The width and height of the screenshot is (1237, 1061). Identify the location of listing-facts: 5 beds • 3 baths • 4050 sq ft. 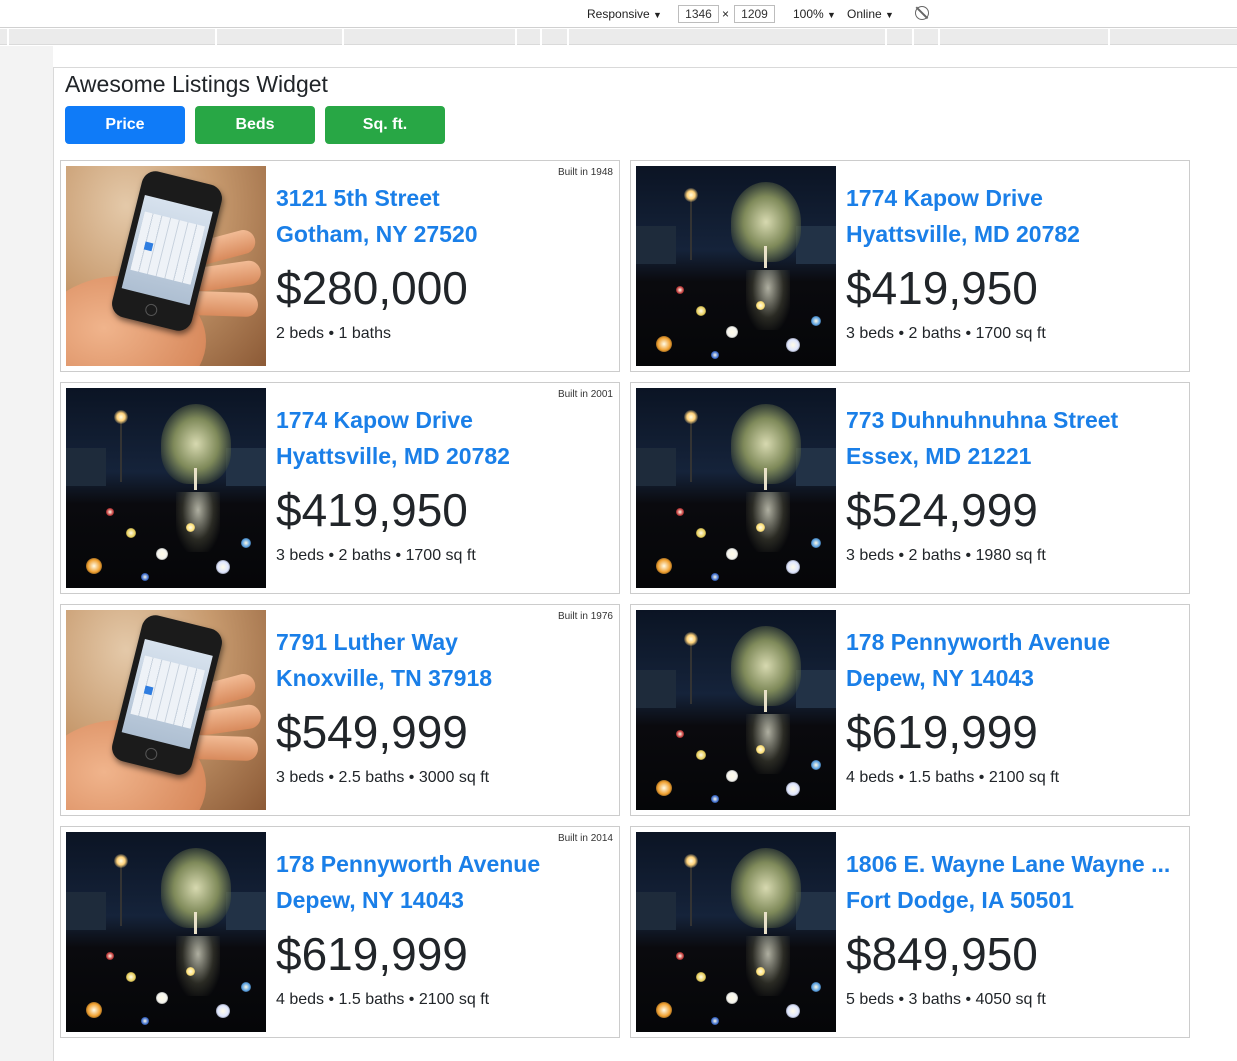
(946, 999).